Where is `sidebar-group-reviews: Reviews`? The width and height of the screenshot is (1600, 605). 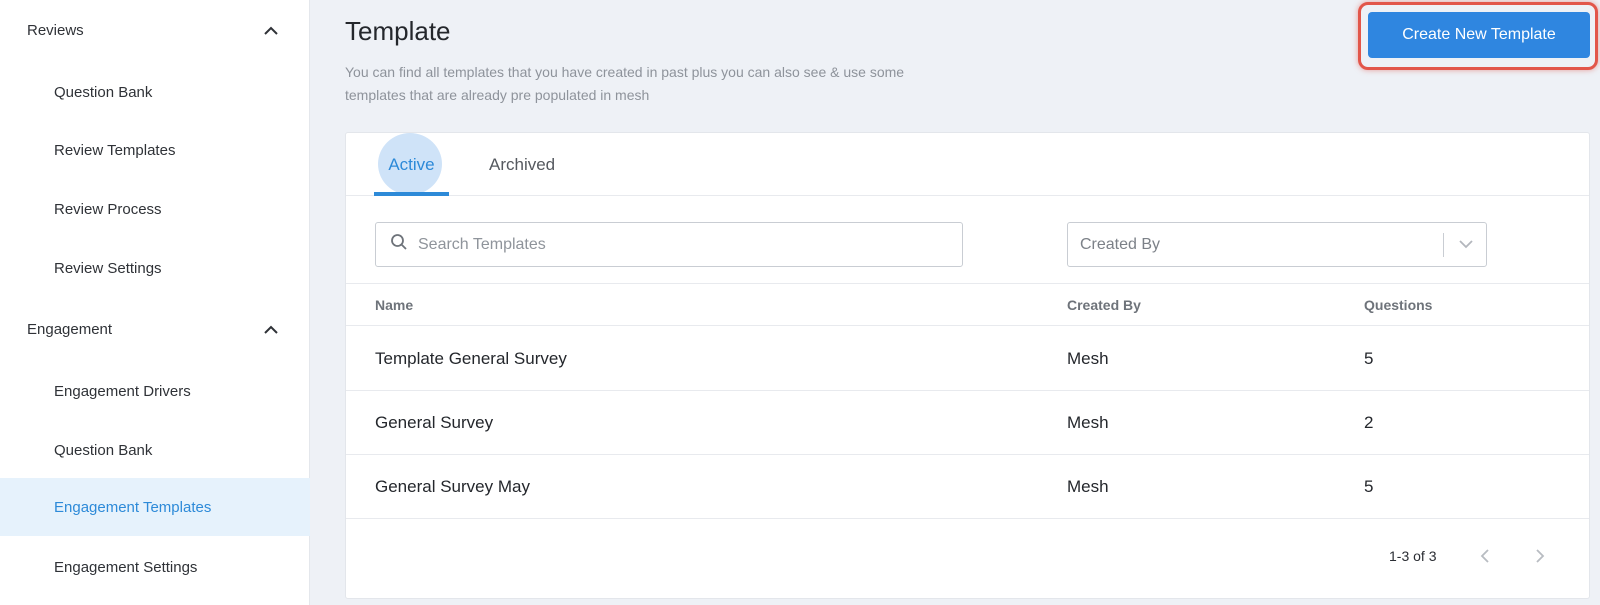
sidebar-group-reviews: Reviews is located at coordinates (155, 30).